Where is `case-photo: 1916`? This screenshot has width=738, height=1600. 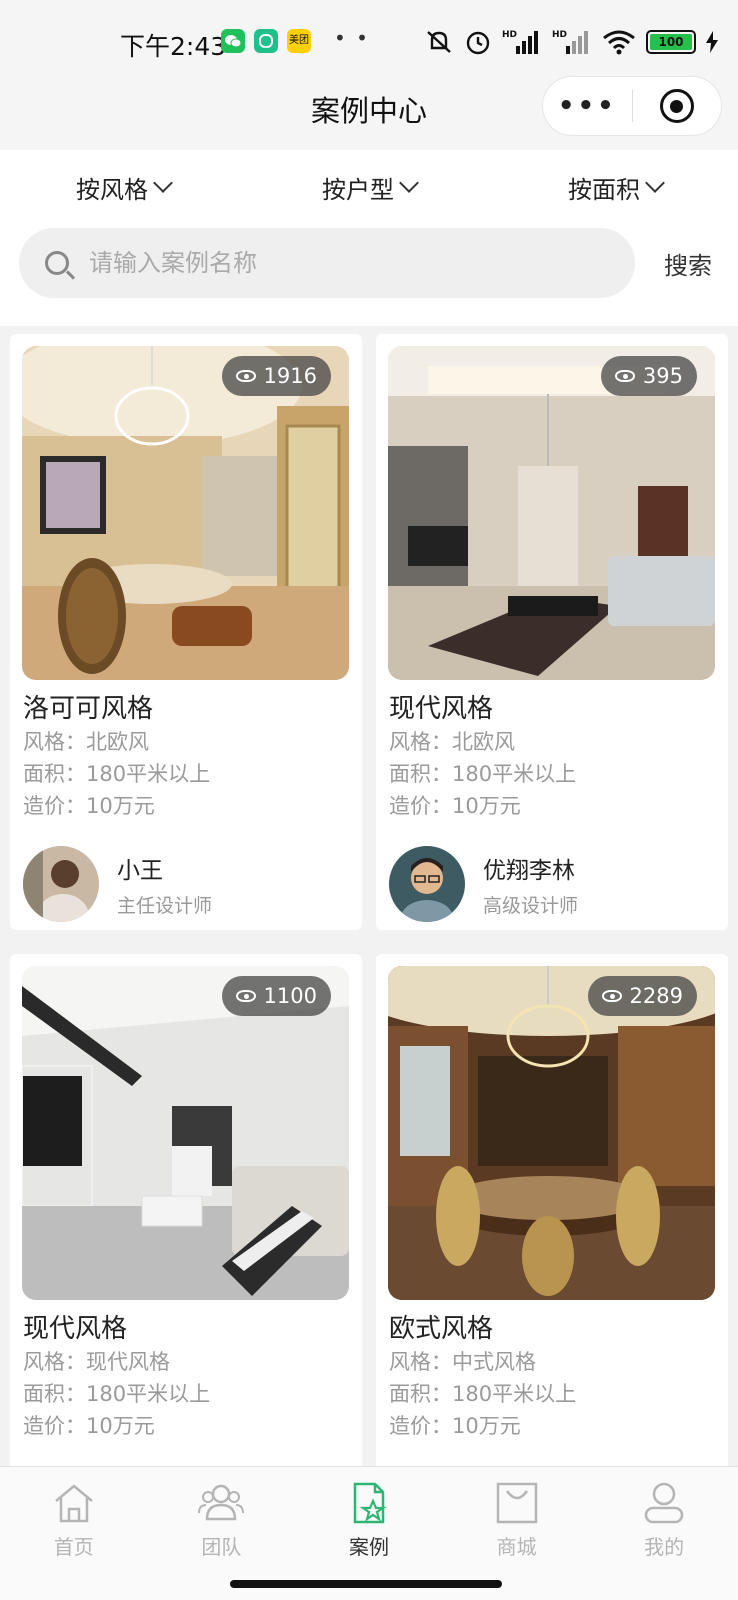
case-photo: 1916 is located at coordinates (185, 513).